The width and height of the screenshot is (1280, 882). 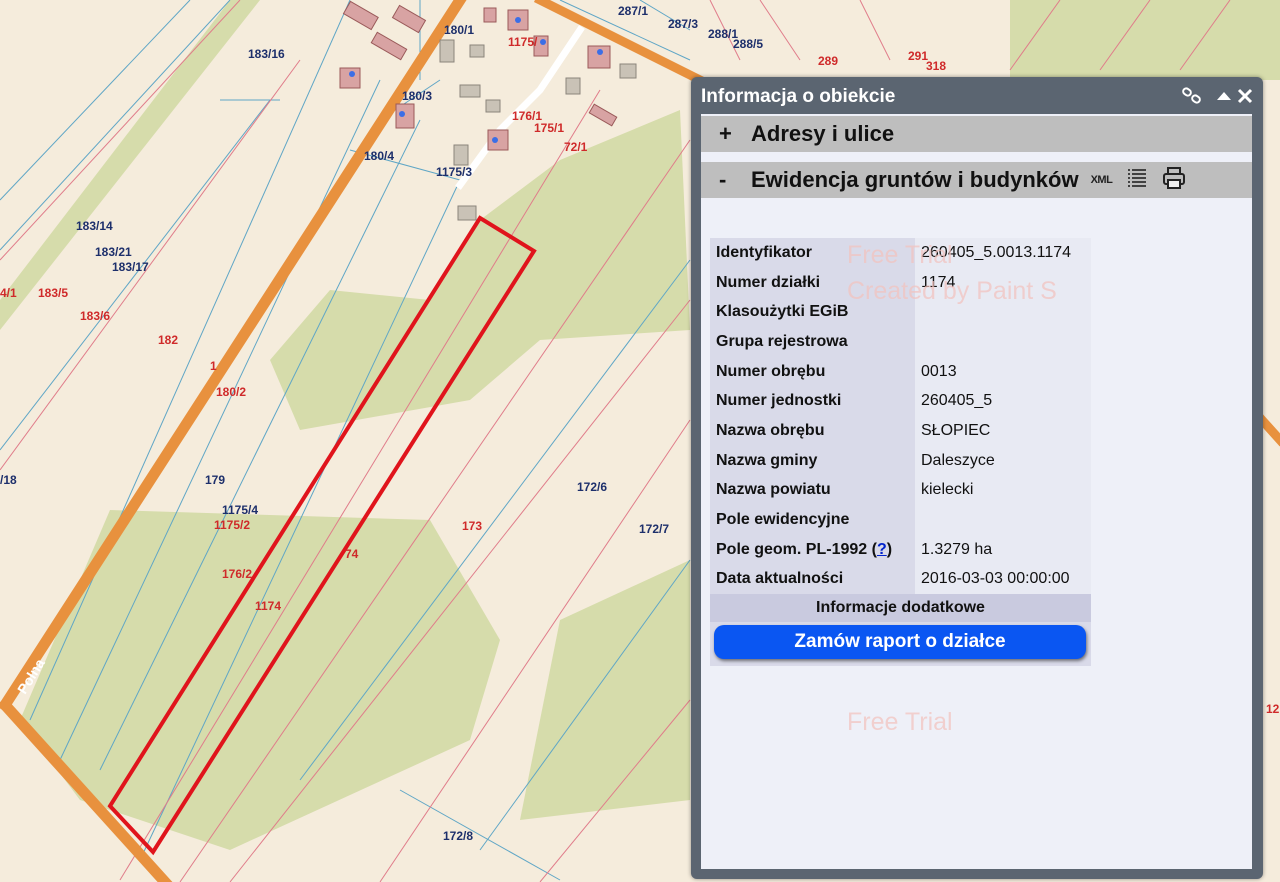 I want to click on section-land-registry: - Ewidencja gruntów i budynków XML, so click(x=976, y=180).